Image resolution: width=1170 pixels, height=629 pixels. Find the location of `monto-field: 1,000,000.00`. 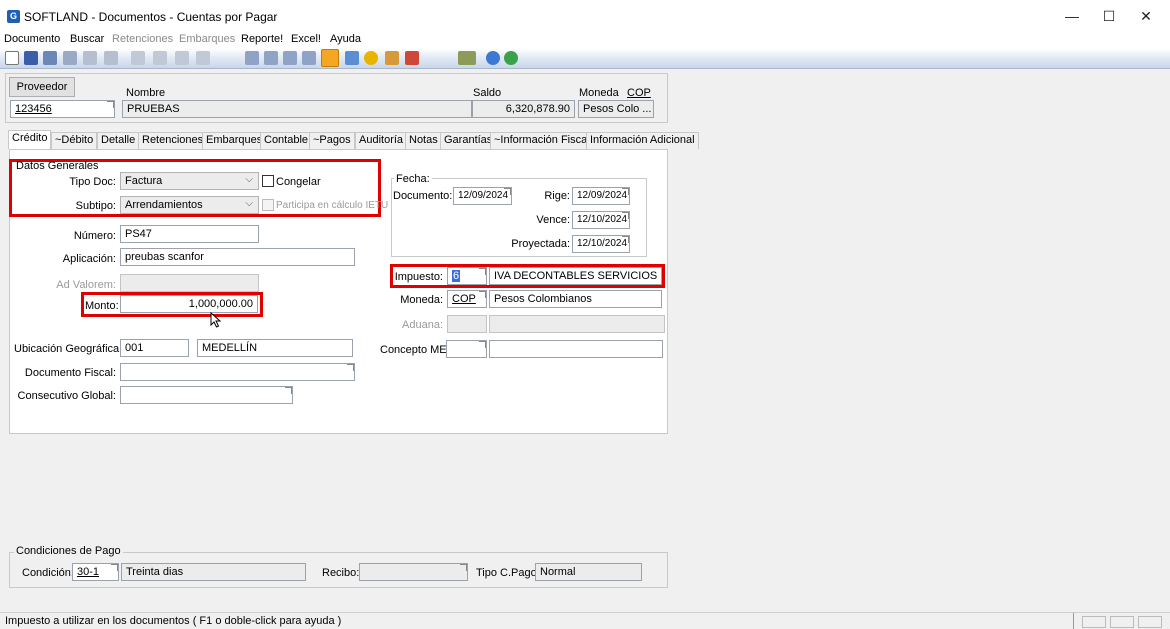

monto-field: 1,000,000.00 is located at coordinates (189, 304).